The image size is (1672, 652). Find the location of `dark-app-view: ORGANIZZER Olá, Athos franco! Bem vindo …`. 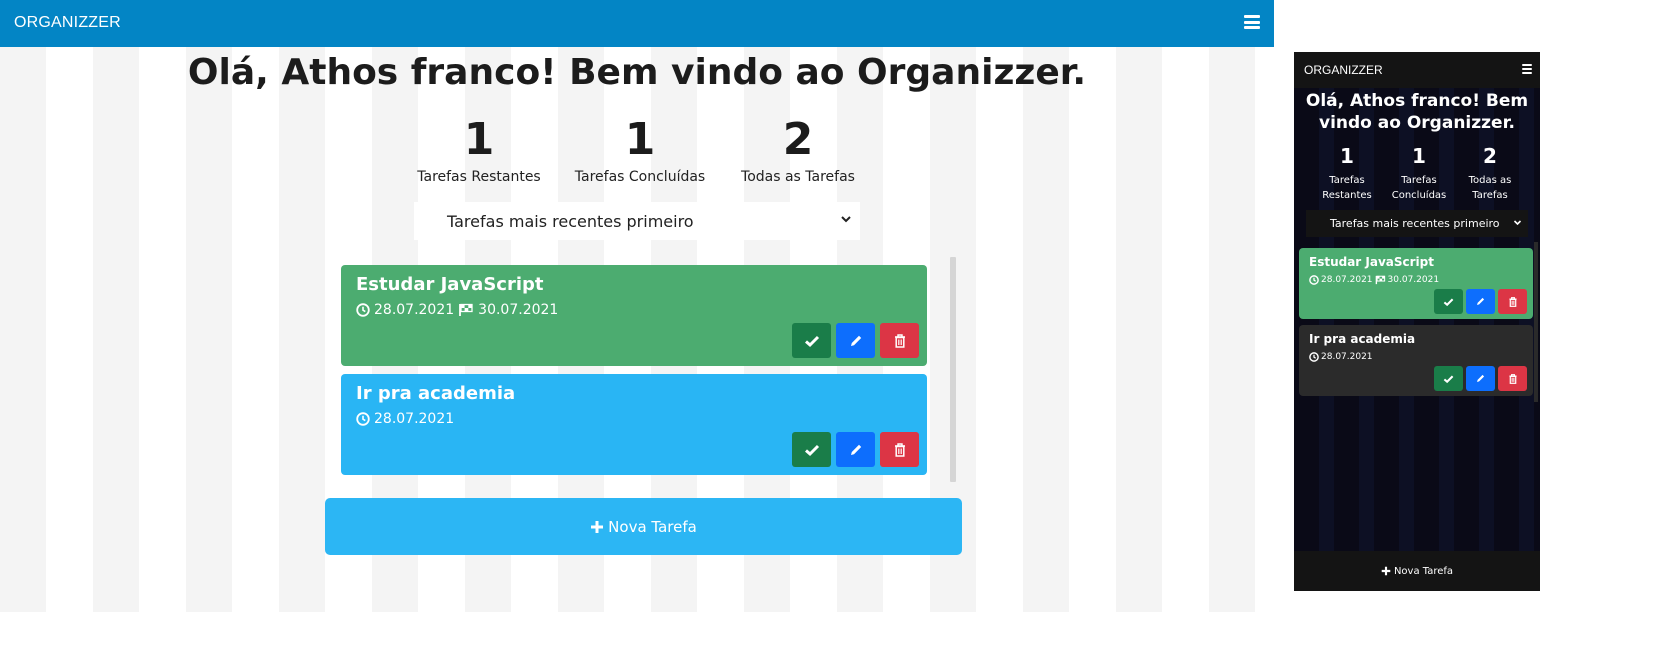

dark-app-view: ORGANIZZER Olá, Athos franco! Bem vindo … is located at coordinates (1417, 321).